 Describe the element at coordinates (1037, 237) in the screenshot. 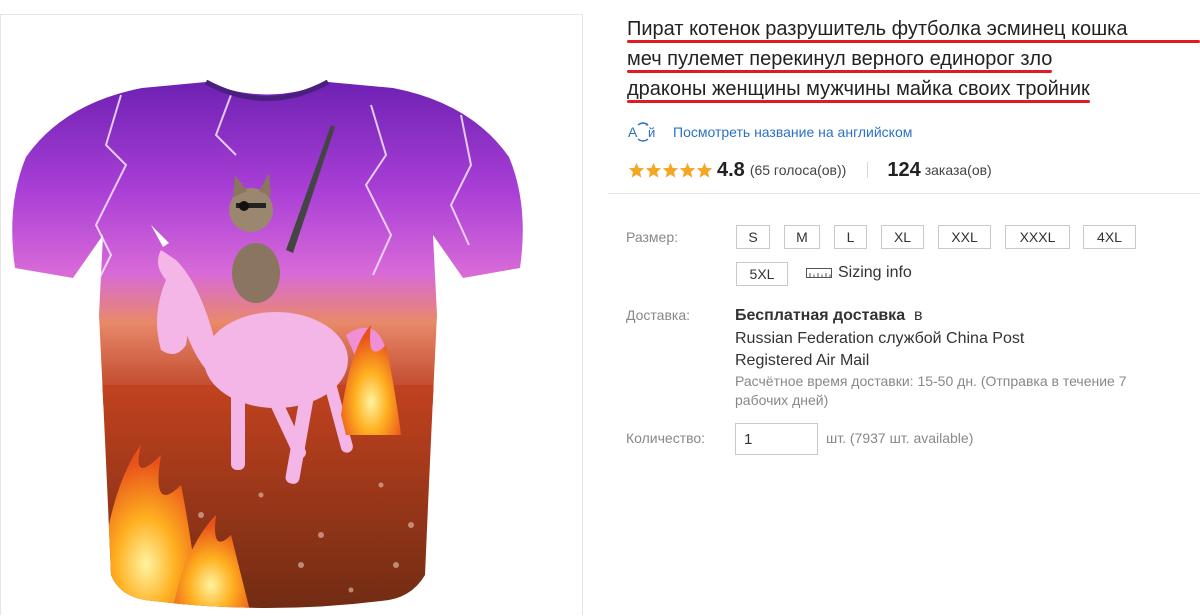

I see `size-option-xxxl: XXXL` at that location.